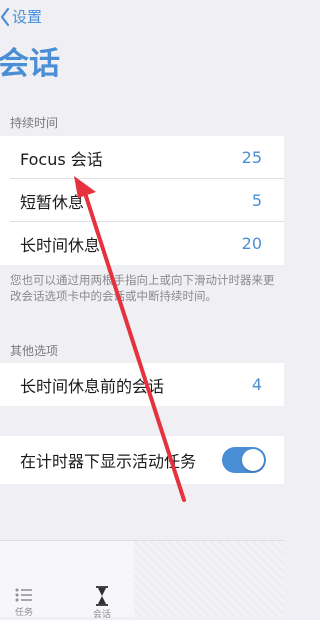 The image size is (320, 620). What do you see at coordinates (256, 384) in the screenshot?
I see `row-value: 4` at bounding box center [256, 384].